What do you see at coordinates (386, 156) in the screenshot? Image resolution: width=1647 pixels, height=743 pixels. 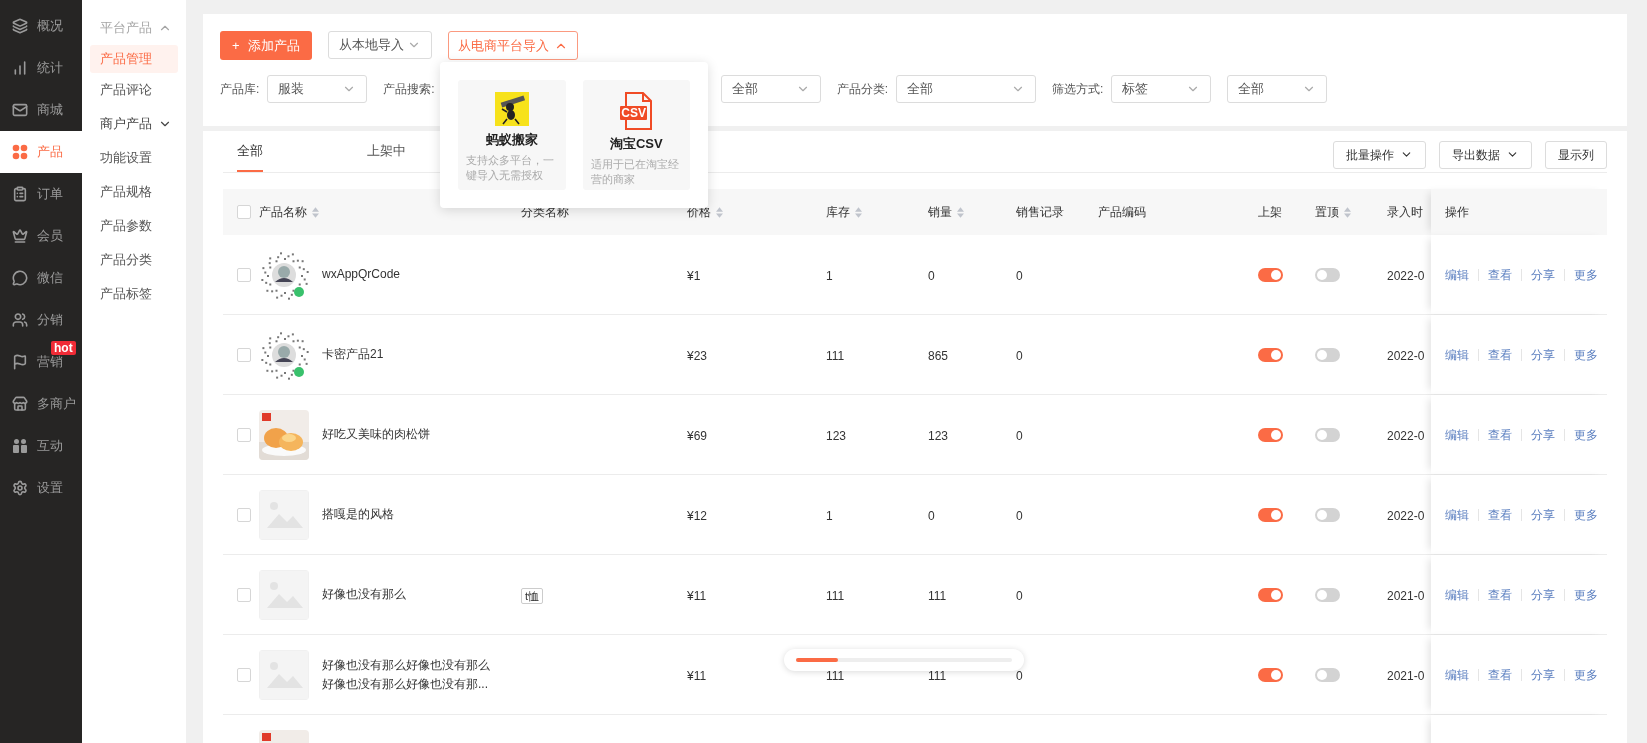 I see `tab: 上架中` at bounding box center [386, 156].